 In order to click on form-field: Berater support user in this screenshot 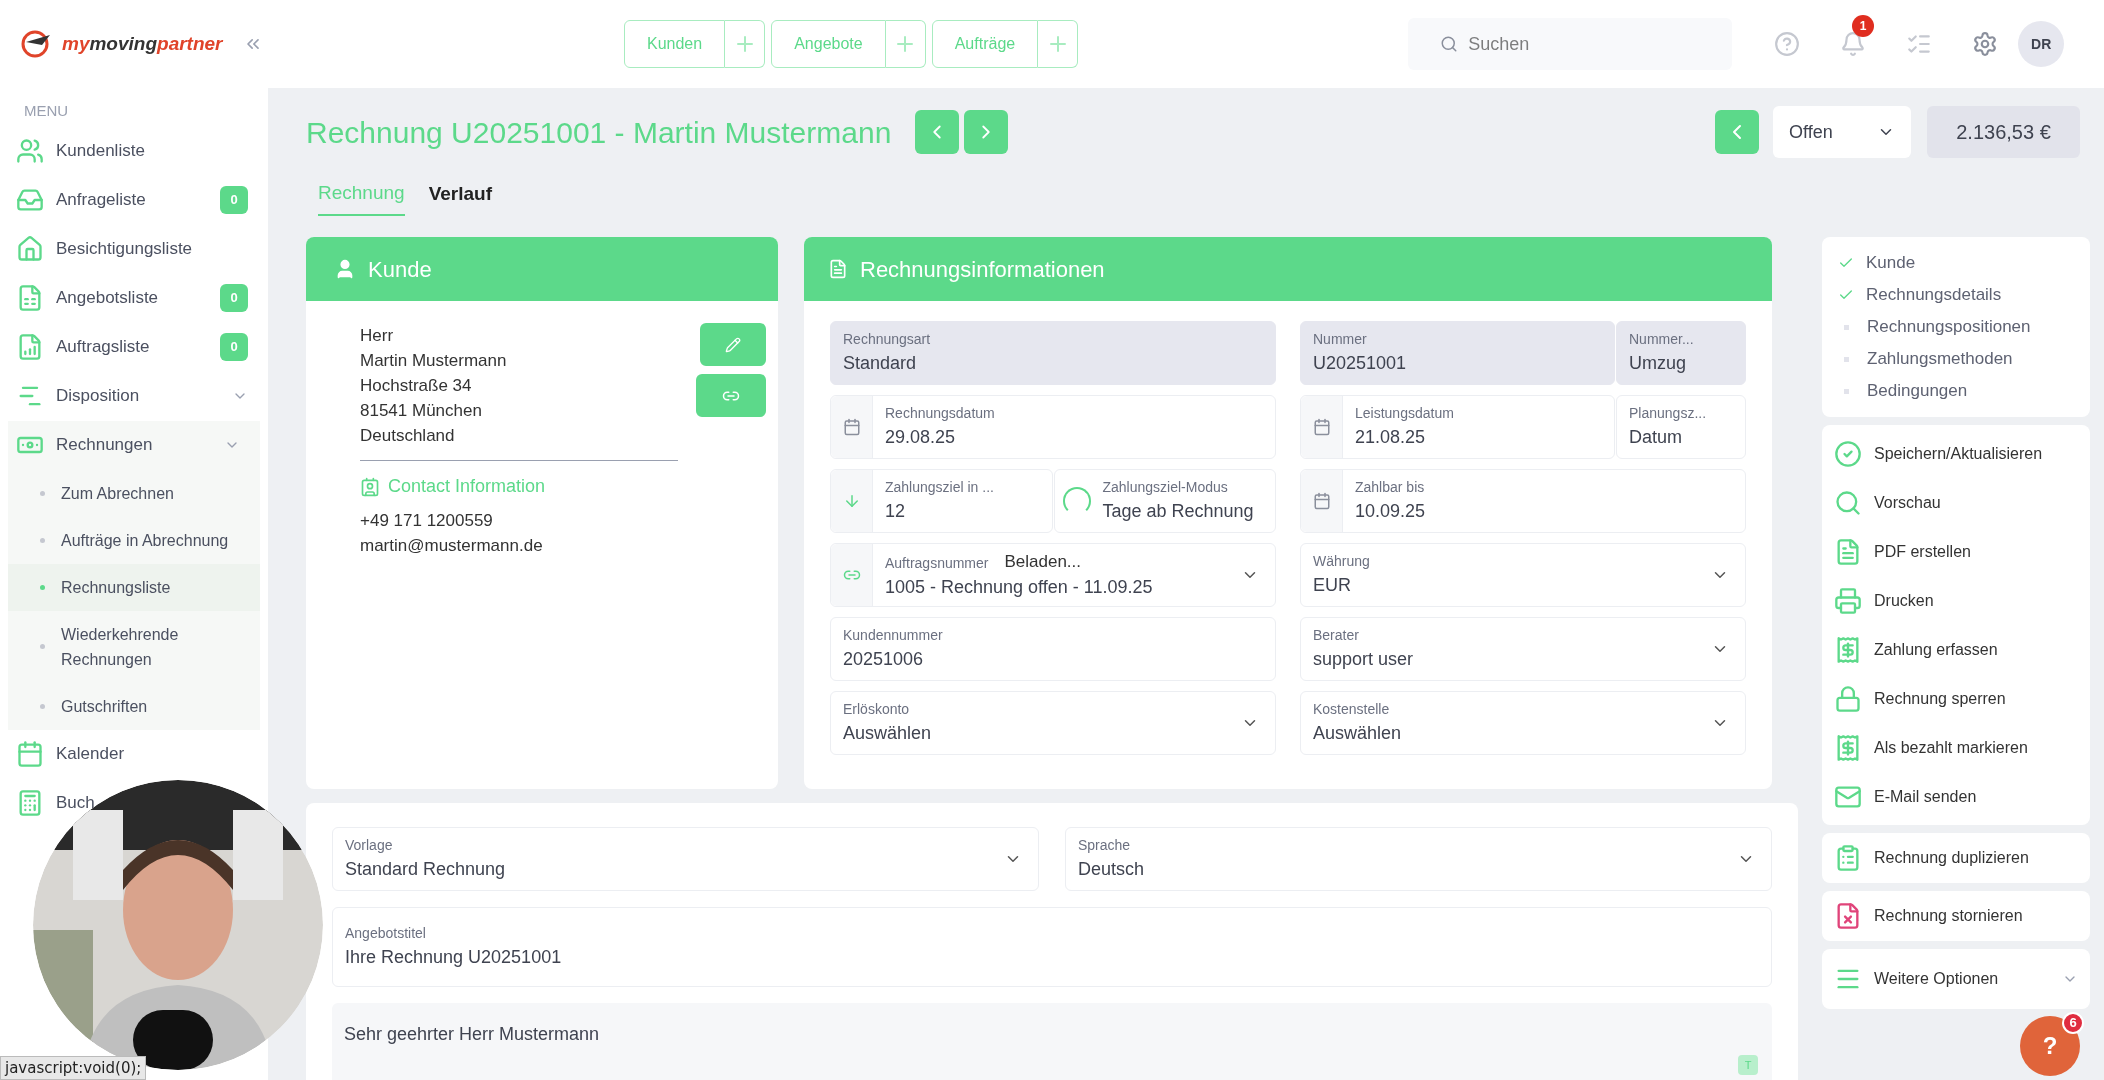, I will do `click(1523, 649)`.